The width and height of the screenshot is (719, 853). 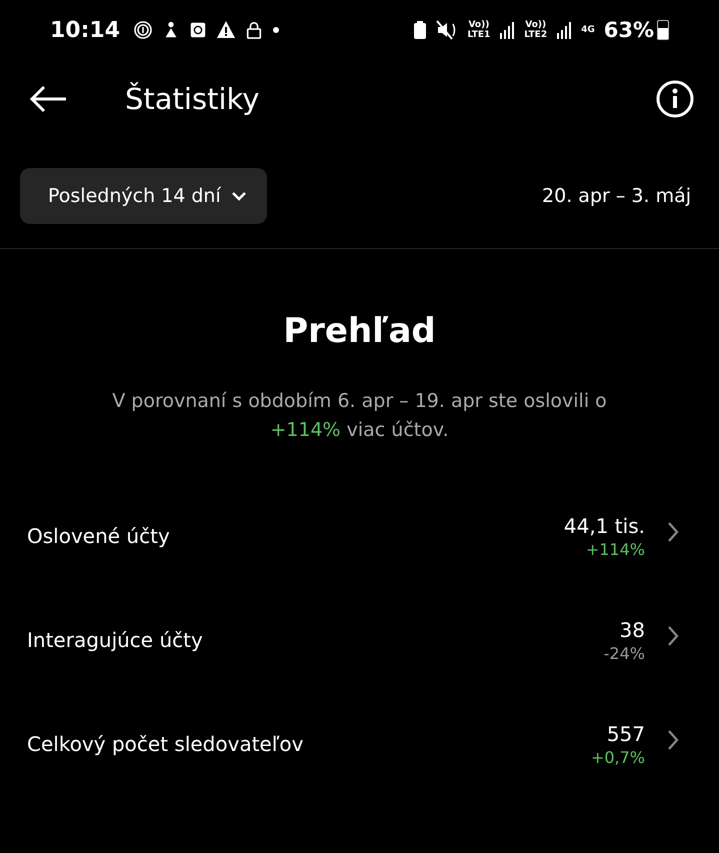 What do you see at coordinates (629, 30) in the screenshot?
I see `battery-percent: 63%` at bounding box center [629, 30].